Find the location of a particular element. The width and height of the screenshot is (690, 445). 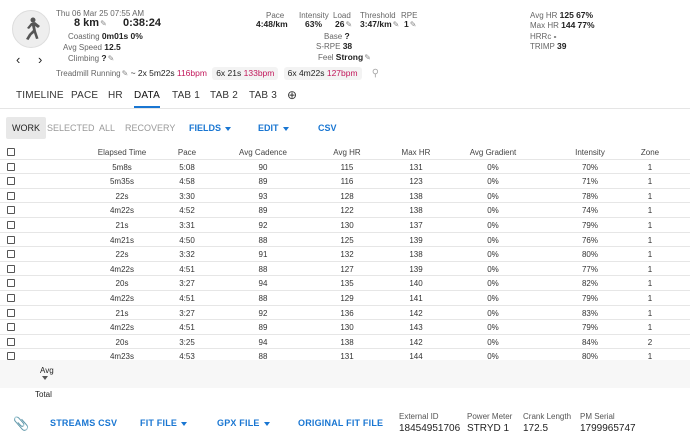

original-fit-button: ORIGINAL FIT FILE is located at coordinates (340, 423).